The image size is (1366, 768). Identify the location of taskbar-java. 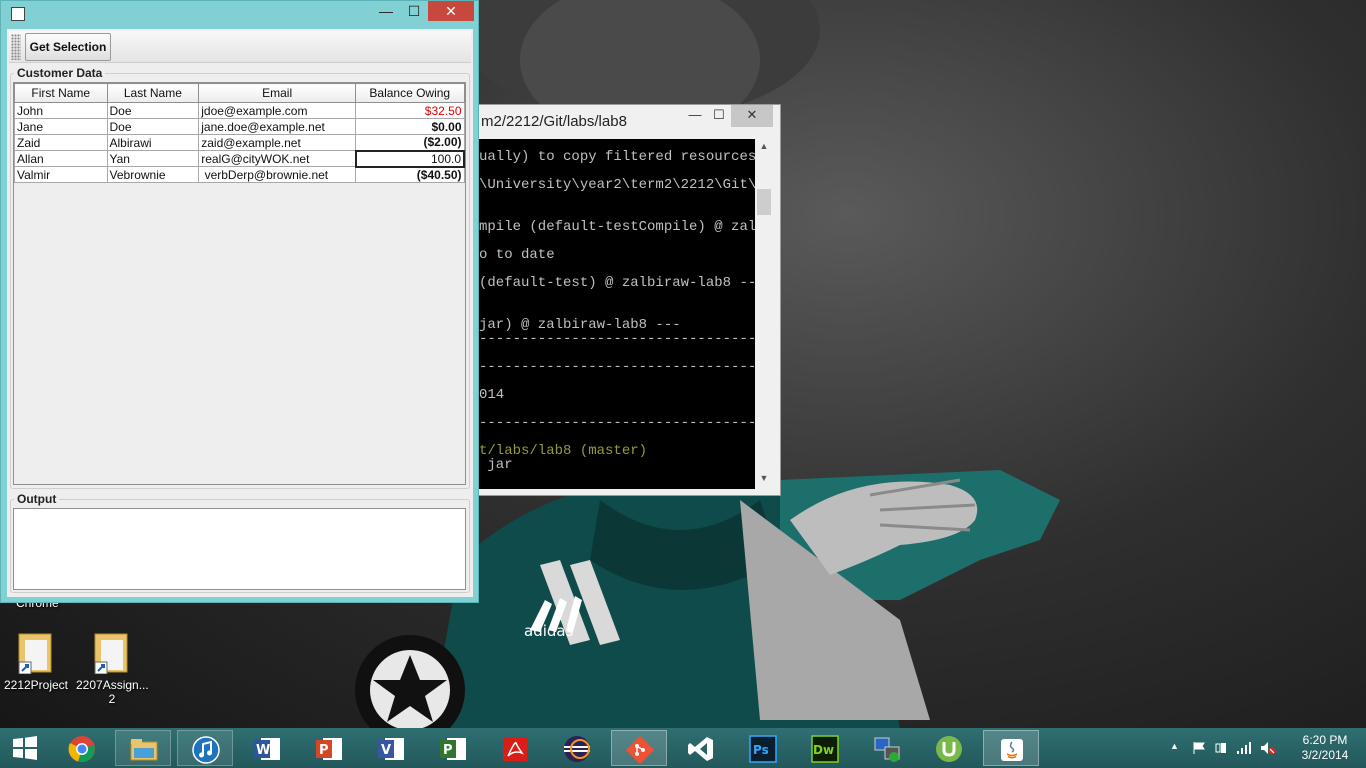
(1011, 748).